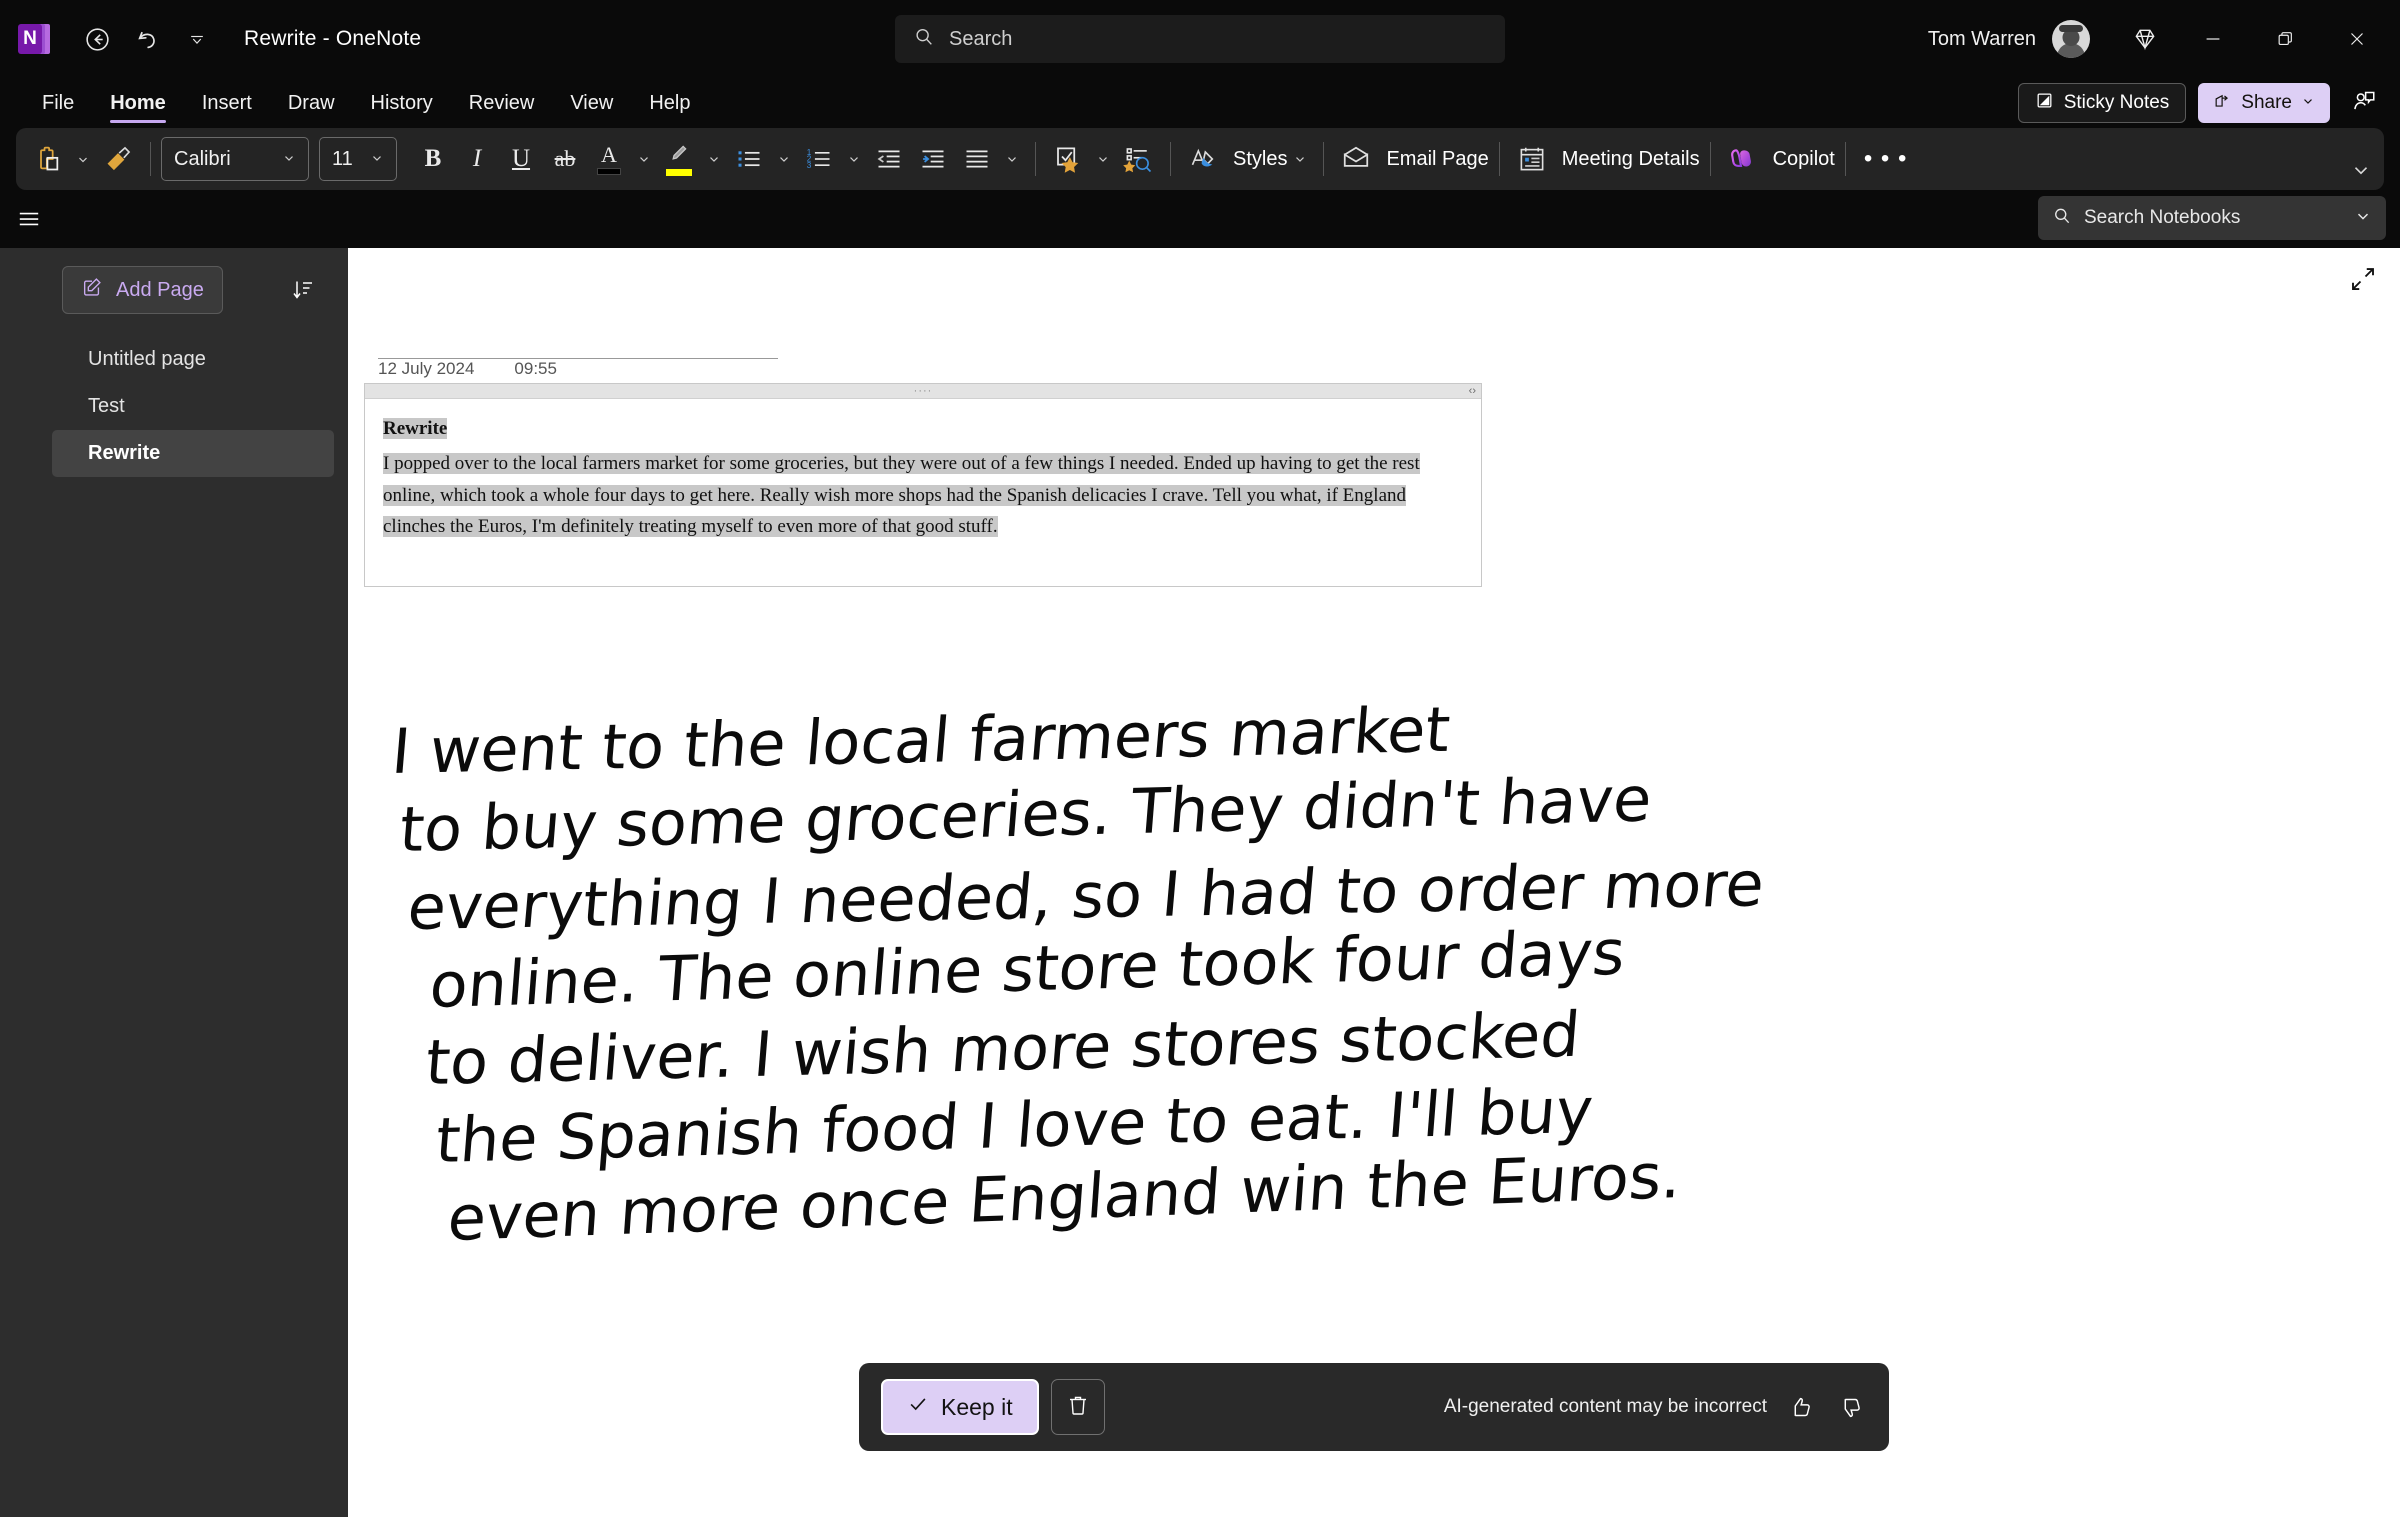 The width and height of the screenshot is (2400, 1517). Describe the element at coordinates (2116, 102) in the screenshot. I see `sticky-notes-label: Sticky Notes` at that location.